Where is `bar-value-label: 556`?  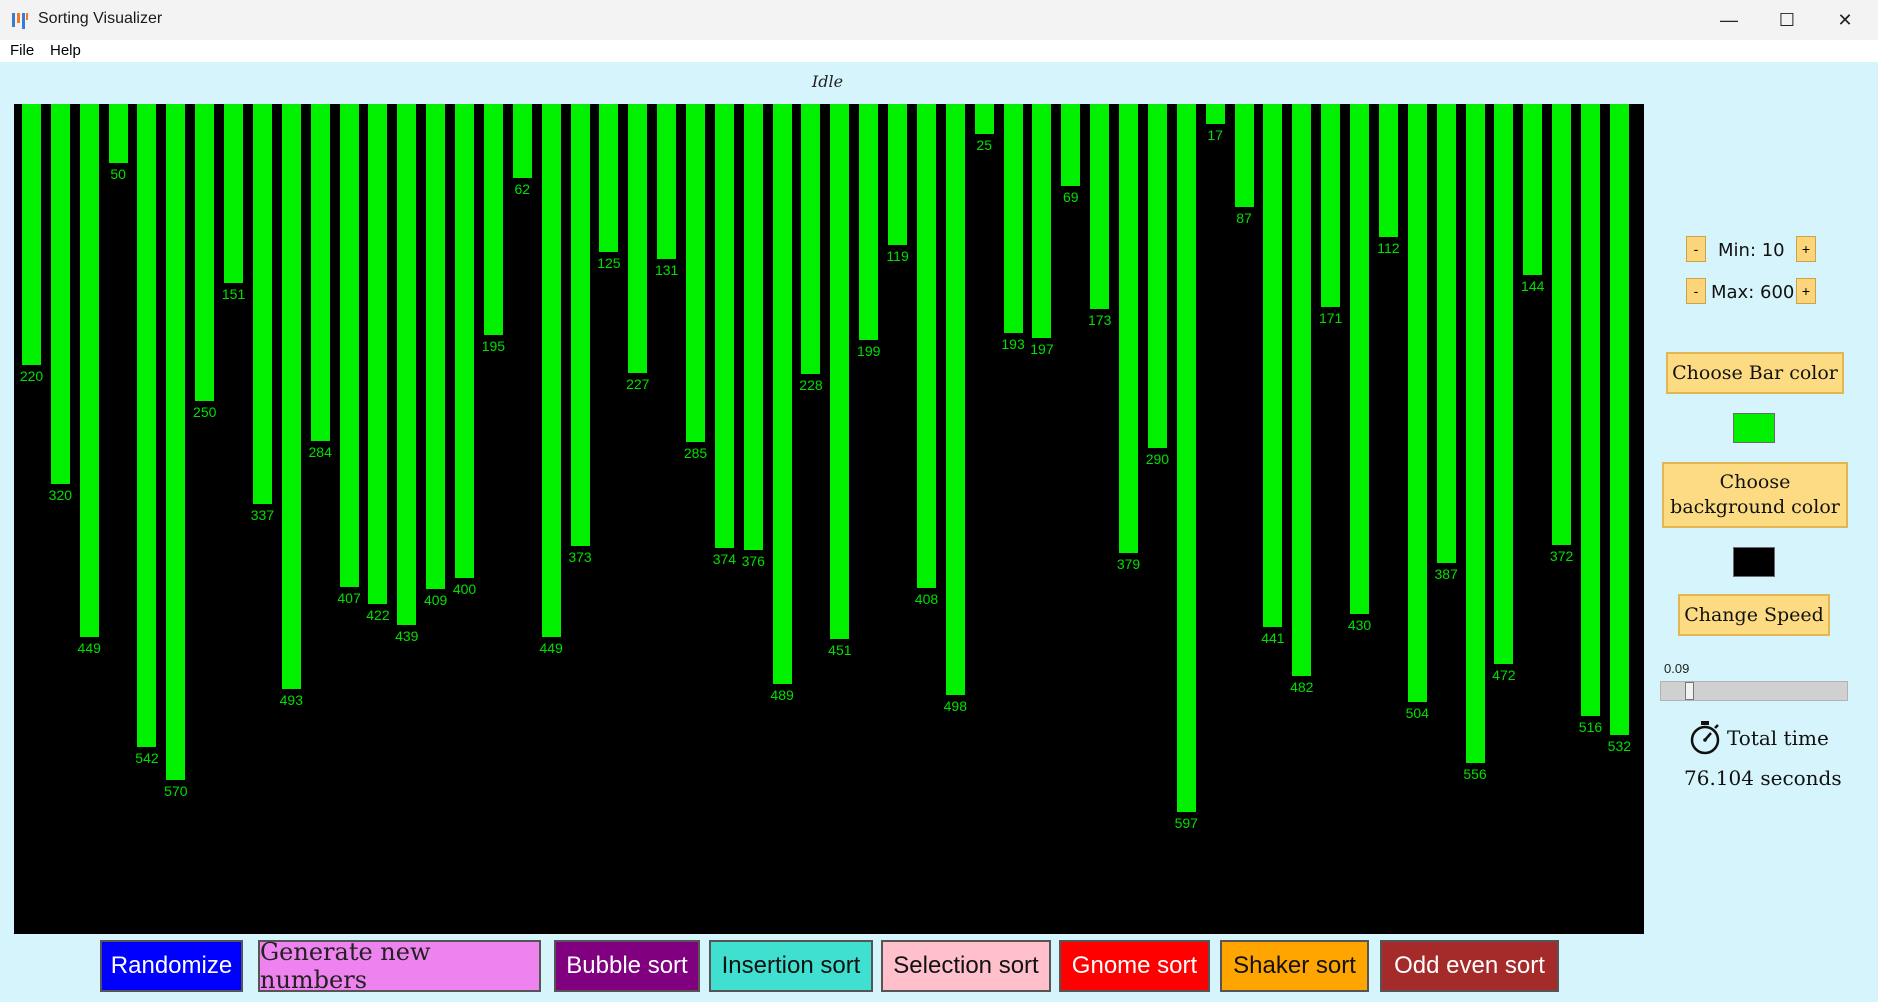 bar-value-label: 556 is located at coordinates (1475, 774).